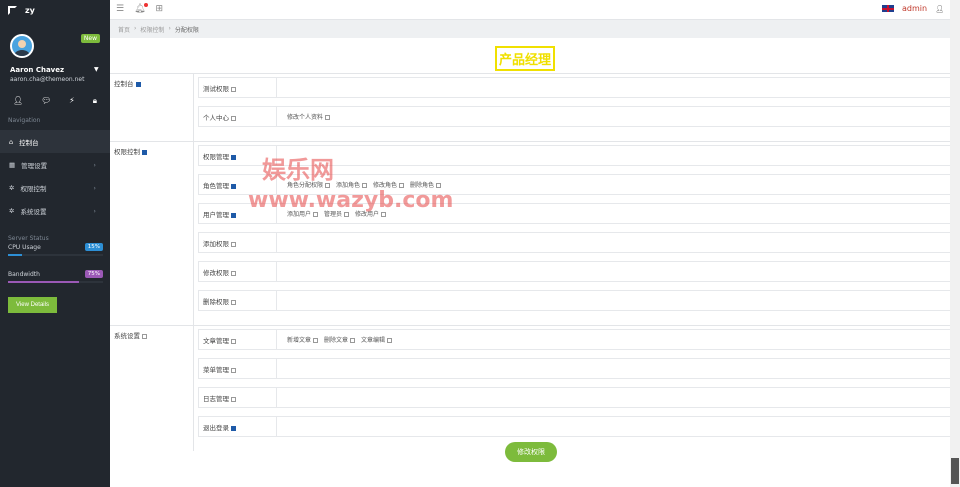  Describe the element at coordinates (531, 452) in the screenshot. I see `submit-button: 修改权限` at that location.